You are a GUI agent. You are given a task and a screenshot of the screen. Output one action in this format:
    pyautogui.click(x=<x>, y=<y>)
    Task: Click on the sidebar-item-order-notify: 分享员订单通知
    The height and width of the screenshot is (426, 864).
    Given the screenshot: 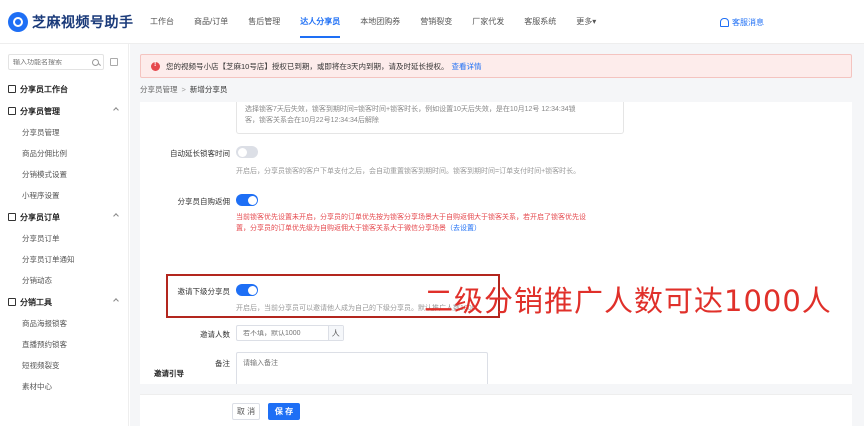 What is the action you would take?
    pyautogui.click(x=64, y=259)
    